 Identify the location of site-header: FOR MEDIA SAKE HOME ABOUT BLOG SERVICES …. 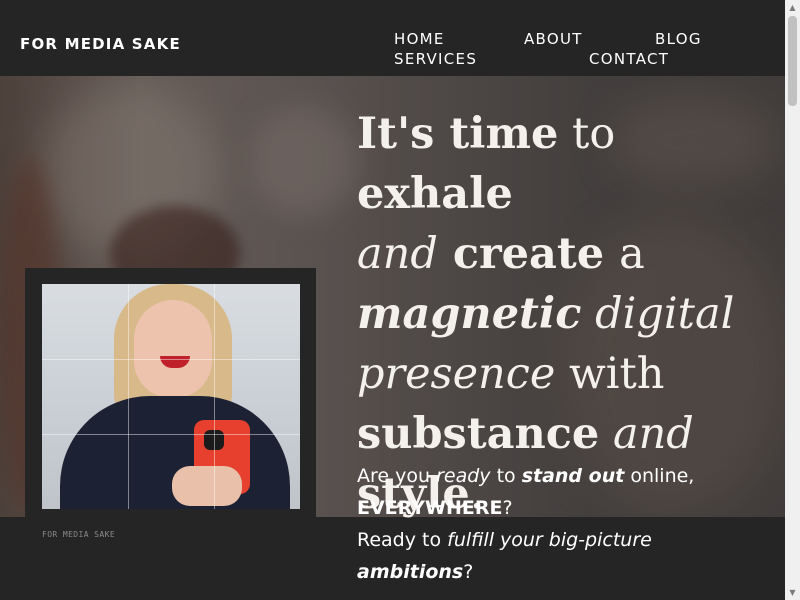
(392, 38).